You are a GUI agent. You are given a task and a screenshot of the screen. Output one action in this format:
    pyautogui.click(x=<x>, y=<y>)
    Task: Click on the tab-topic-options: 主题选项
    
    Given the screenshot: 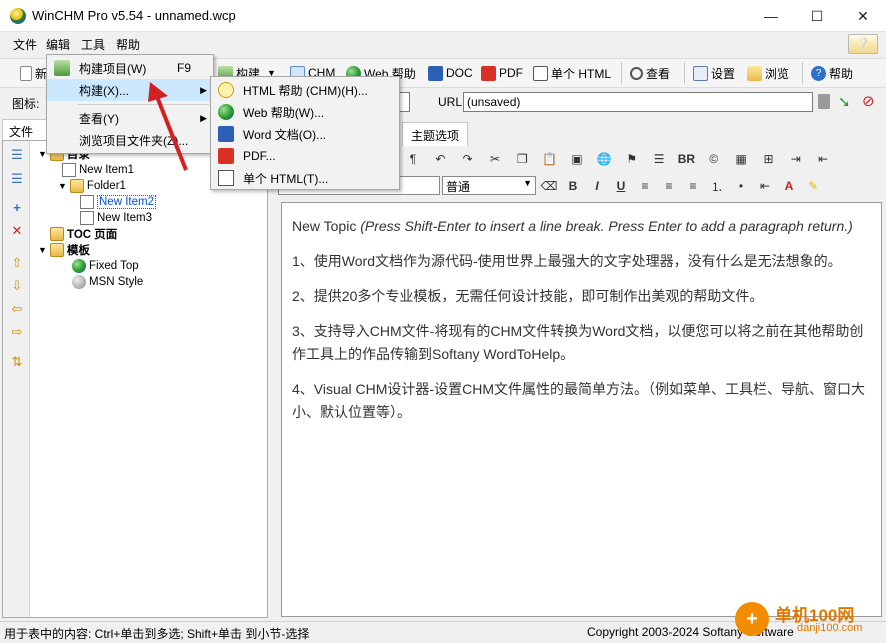 What is the action you would take?
    pyautogui.click(x=435, y=134)
    